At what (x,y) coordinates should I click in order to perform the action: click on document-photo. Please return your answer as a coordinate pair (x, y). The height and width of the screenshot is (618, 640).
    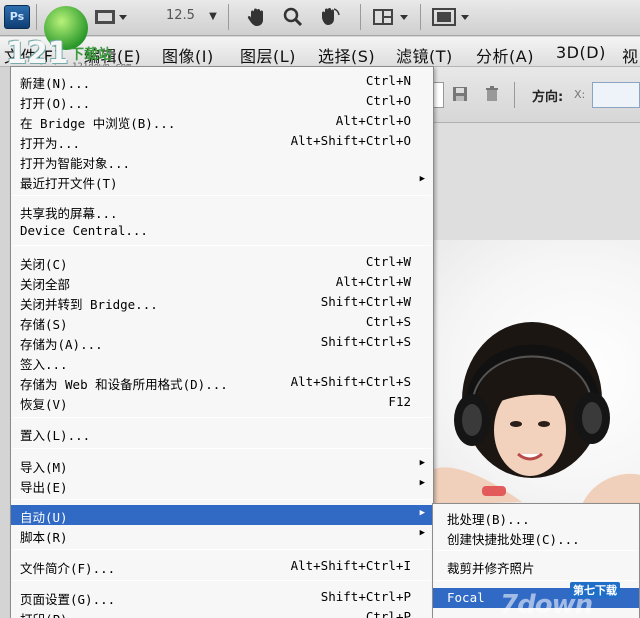
    Looking at the image, I should click on (536, 372).